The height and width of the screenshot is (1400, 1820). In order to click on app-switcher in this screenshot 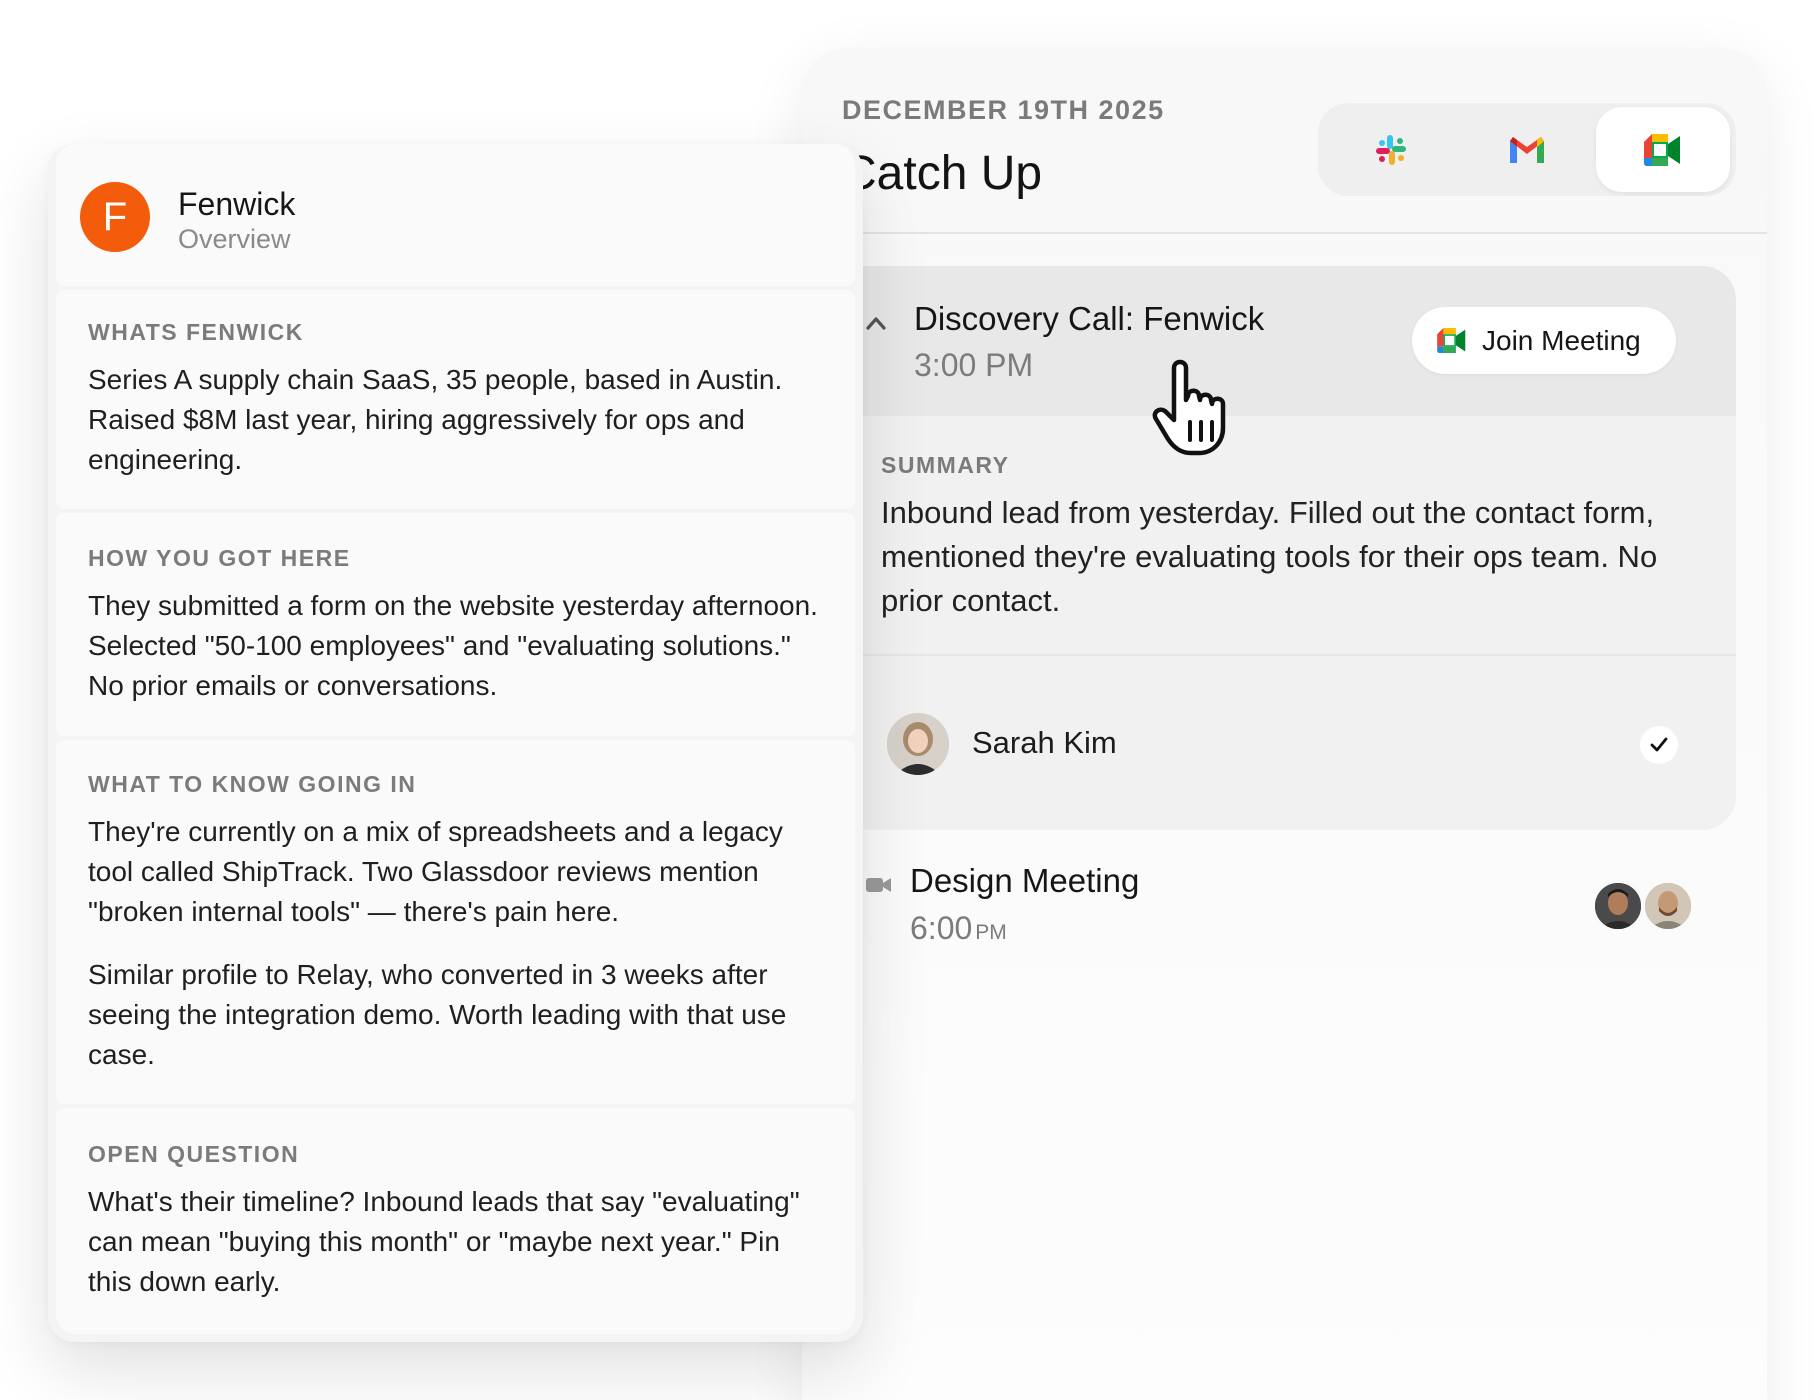, I will do `click(1527, 149)`.